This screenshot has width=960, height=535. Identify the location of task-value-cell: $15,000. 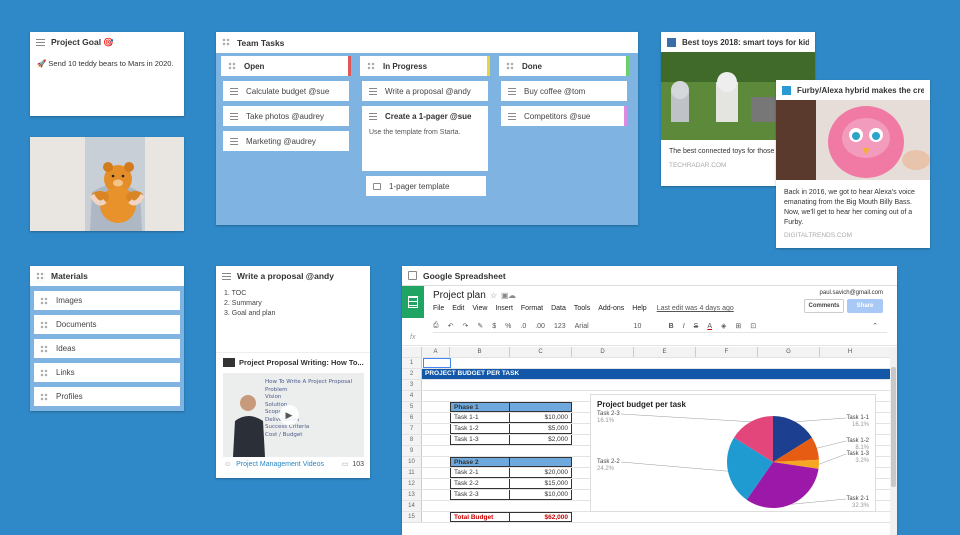
(541, 484).